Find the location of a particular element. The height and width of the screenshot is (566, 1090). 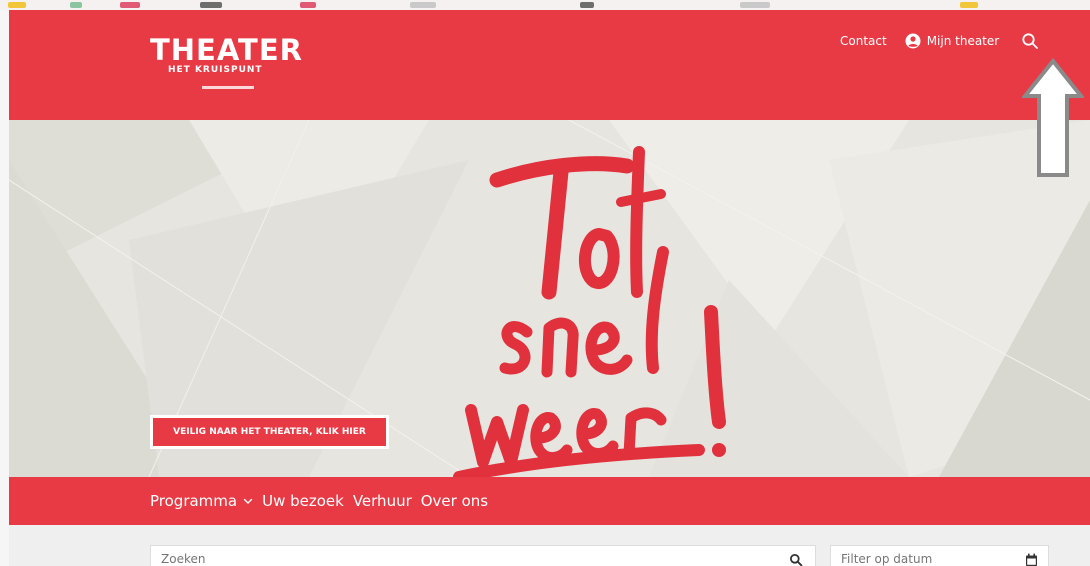

program-search-field is located at coordinates (483, 555).